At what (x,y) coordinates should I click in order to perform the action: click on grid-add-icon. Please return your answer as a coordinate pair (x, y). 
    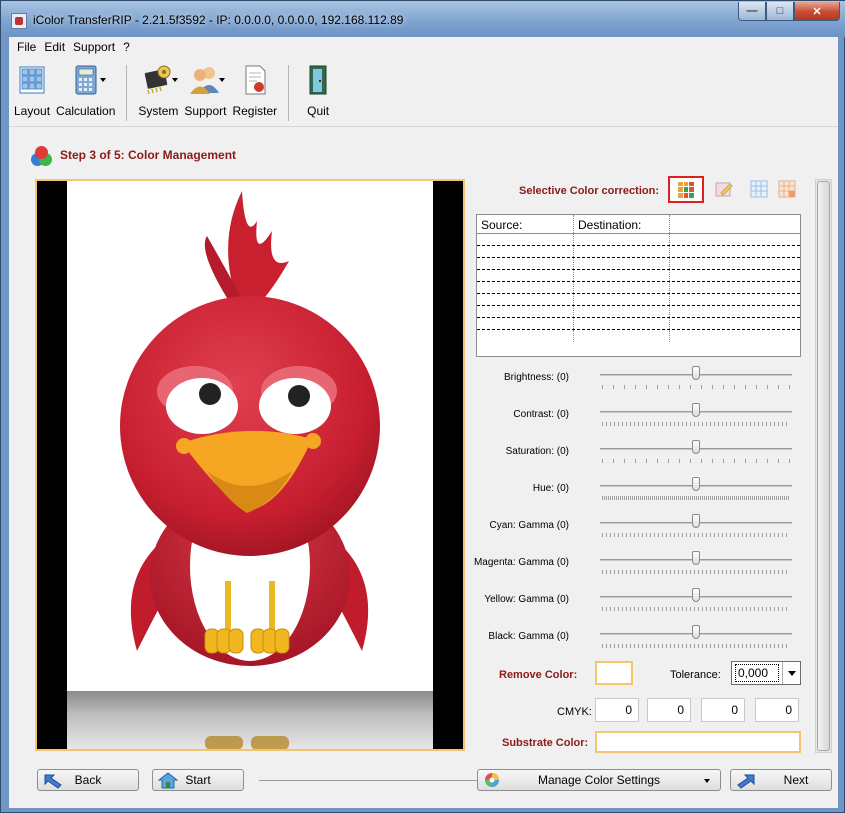
    Looking at the image, I should click on (686, 189).